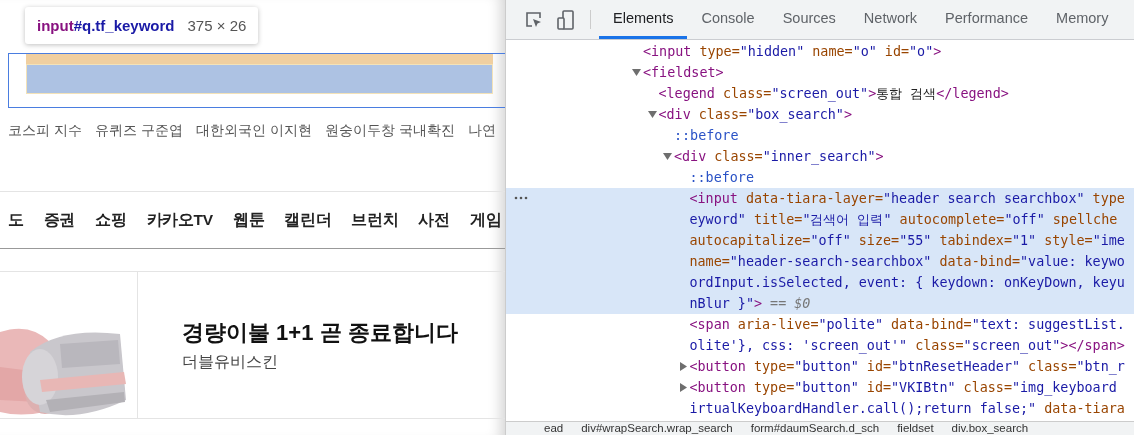  Describe the element at coordinates (820, 335) in the screenshot. I see `dom-node: <span aria-live="polite" data-bind="text: suggestList. olite'}, css: 'screen_out'" class="screen_out"></span>` at that location.